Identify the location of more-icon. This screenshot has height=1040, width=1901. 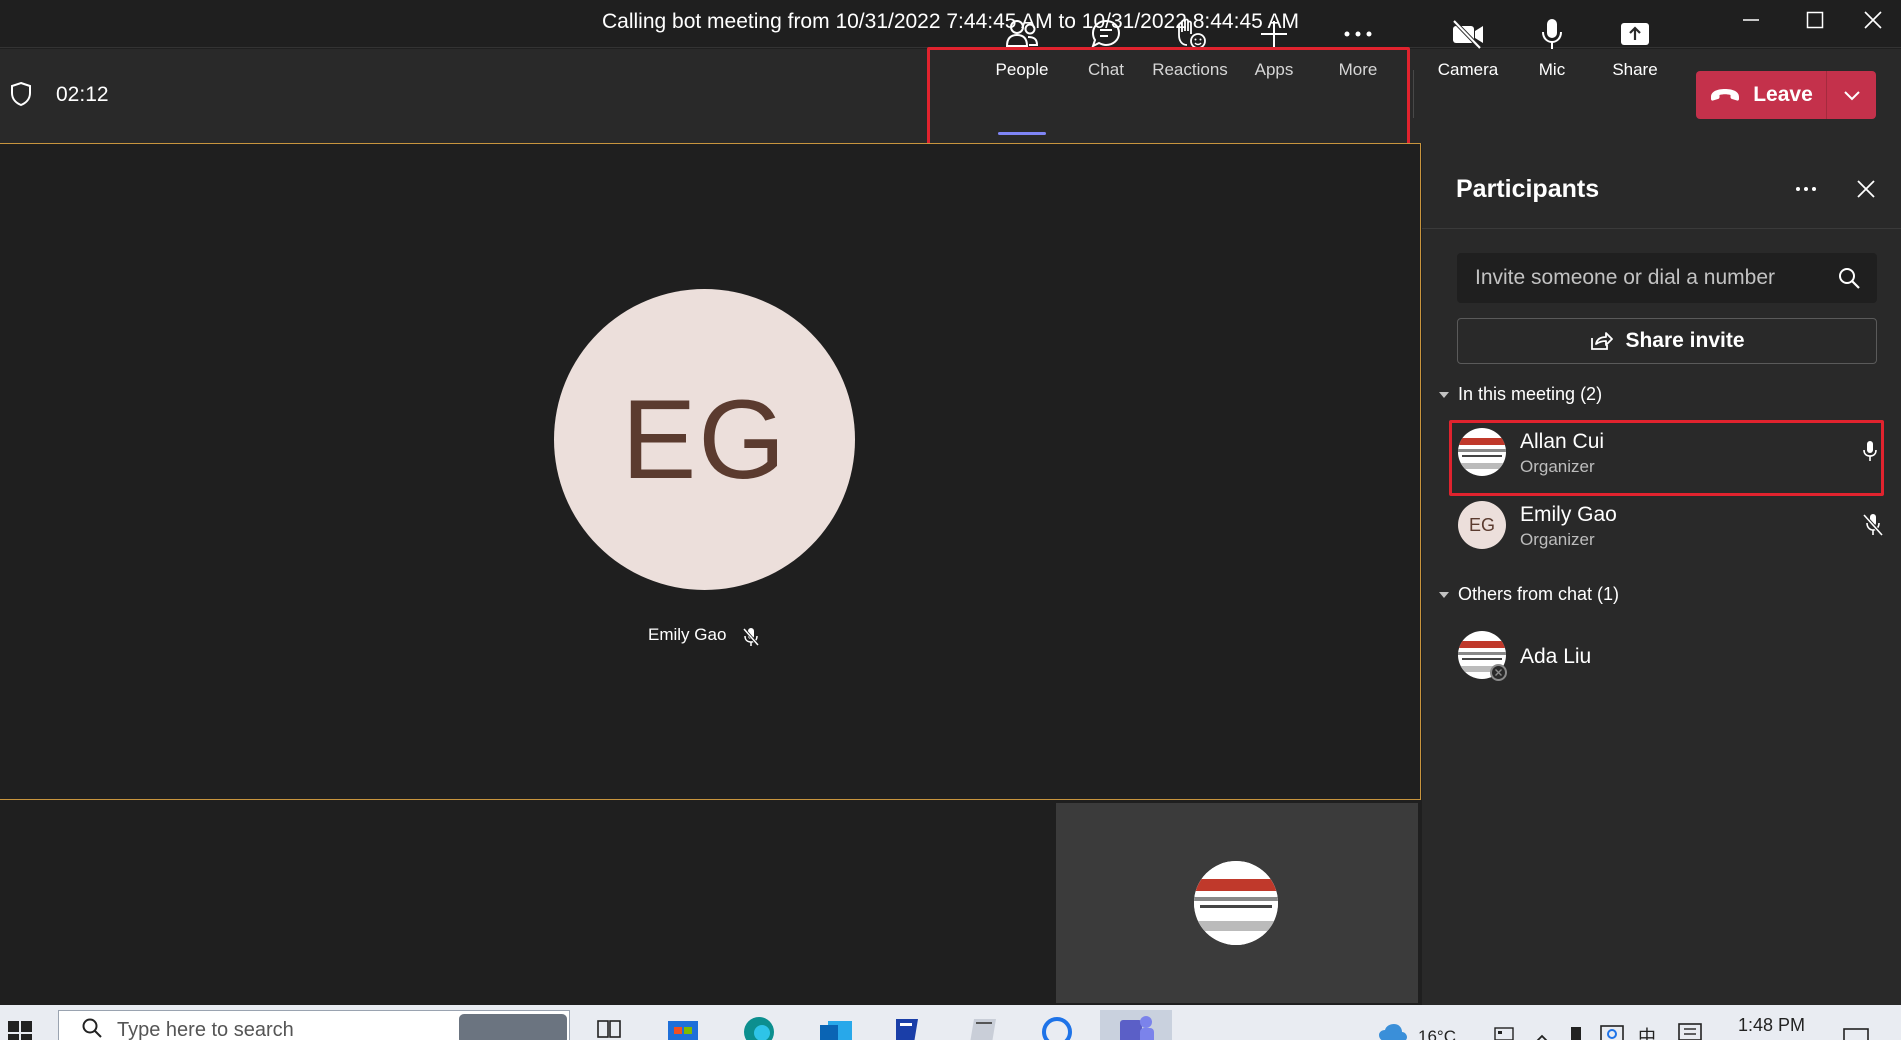
(1806, 189).